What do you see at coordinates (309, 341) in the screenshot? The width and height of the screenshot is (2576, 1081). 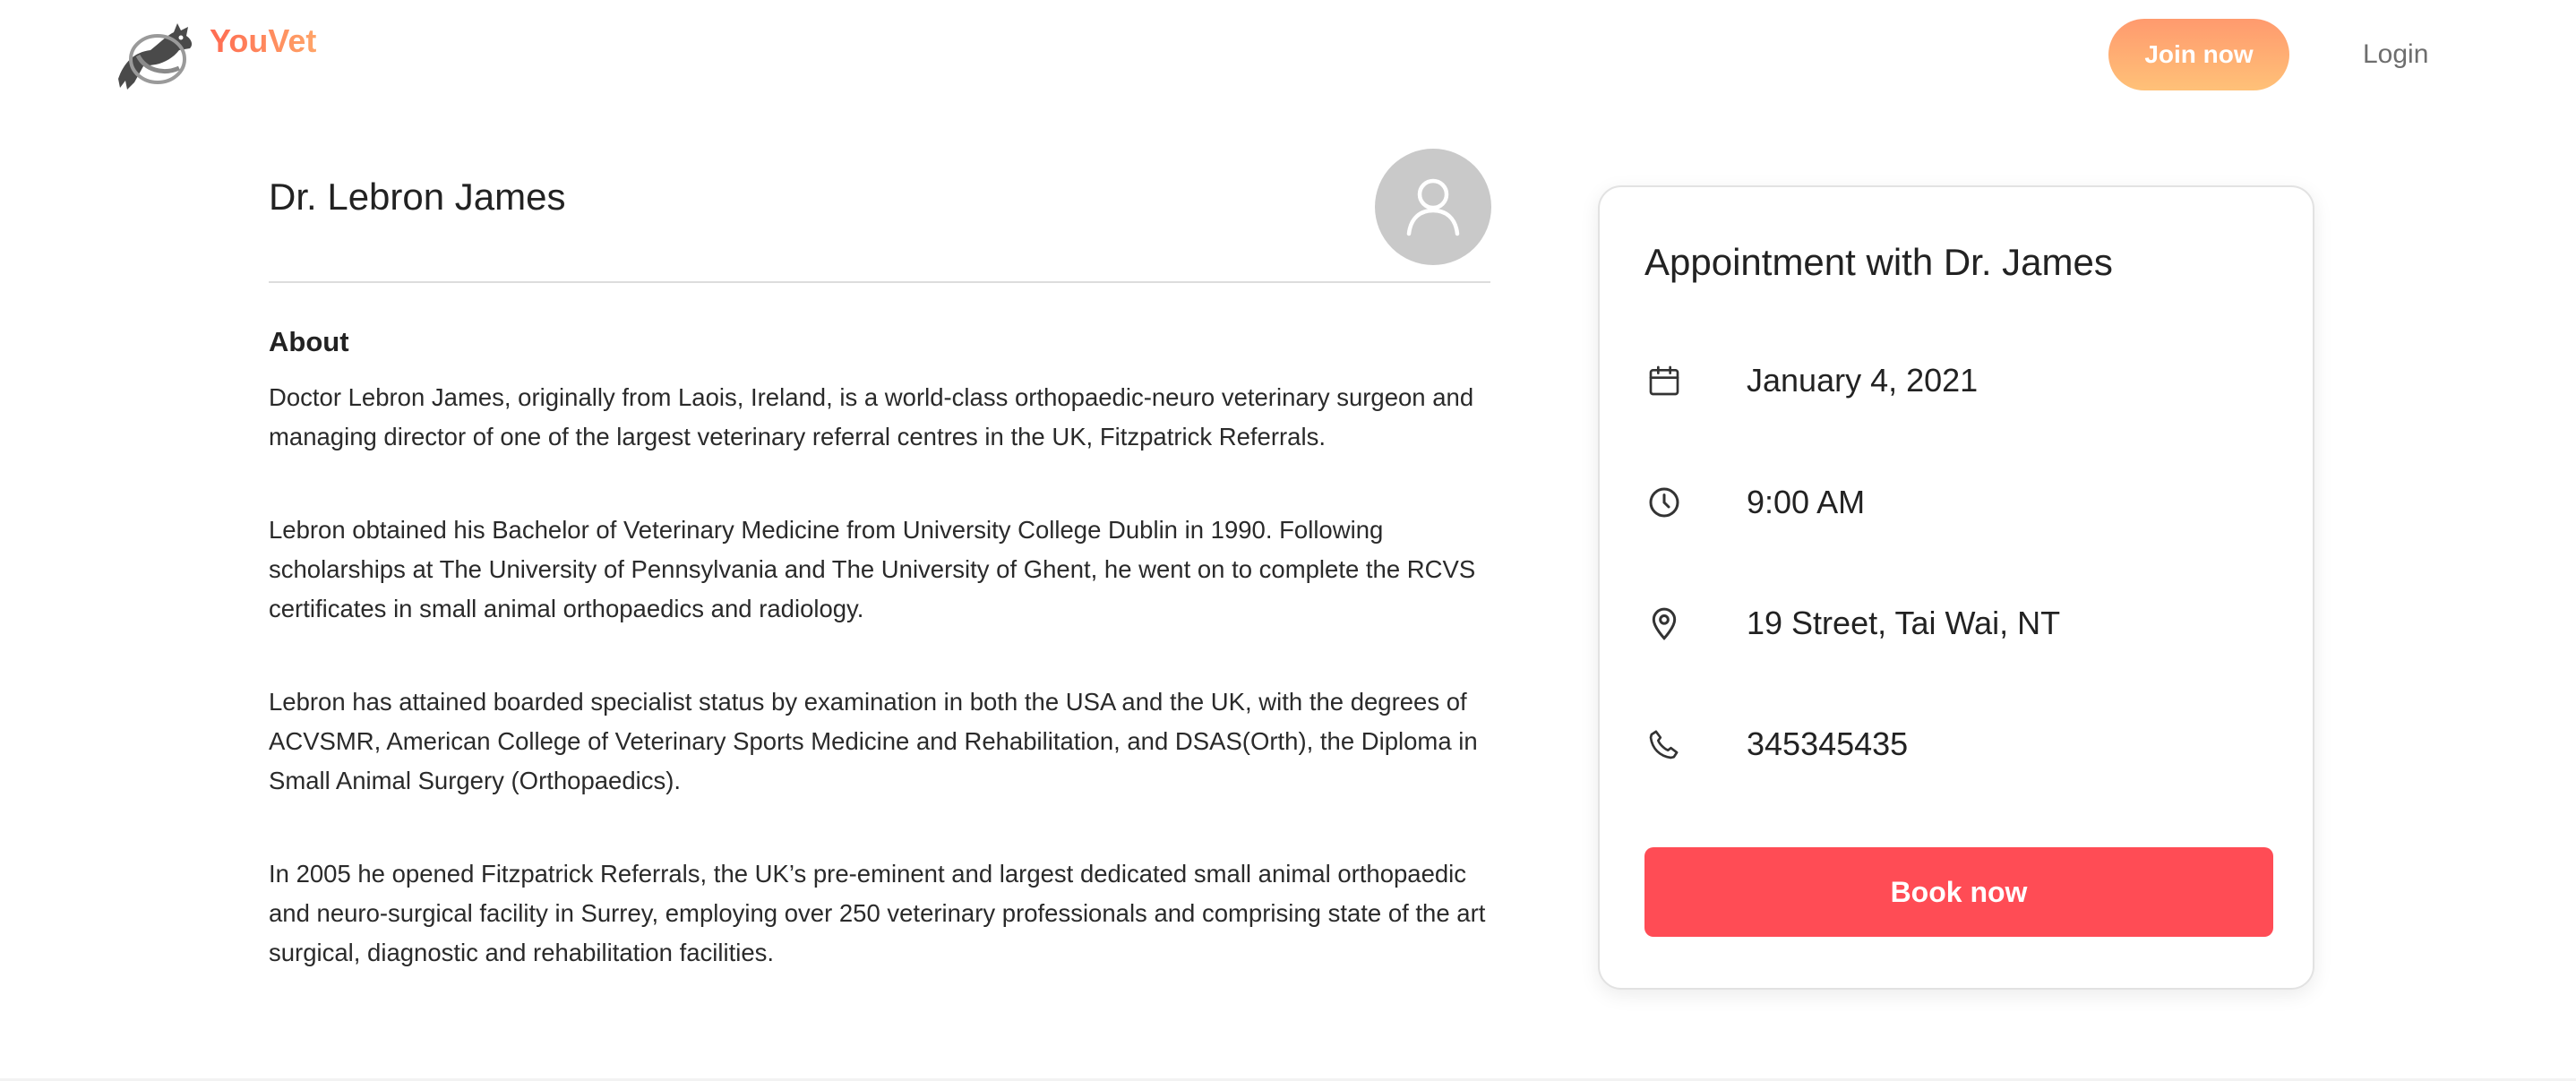 I see `about-heading: About` at bounding box center [309, 341].